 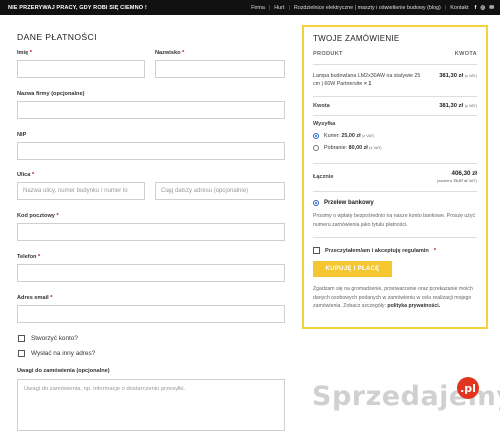 I want to click on first-name-label: Imię *, so click(x=24, y=53).